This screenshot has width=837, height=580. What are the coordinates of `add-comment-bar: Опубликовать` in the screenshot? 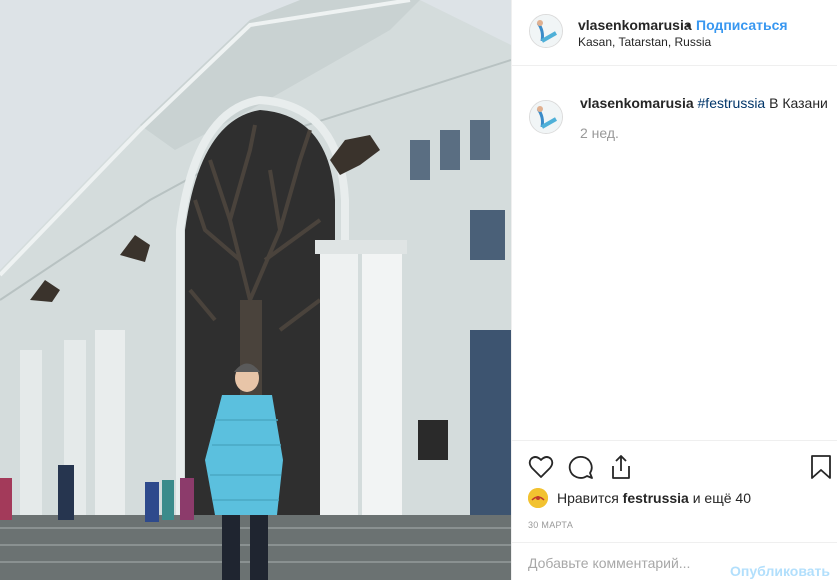 It's located at (674, 561).